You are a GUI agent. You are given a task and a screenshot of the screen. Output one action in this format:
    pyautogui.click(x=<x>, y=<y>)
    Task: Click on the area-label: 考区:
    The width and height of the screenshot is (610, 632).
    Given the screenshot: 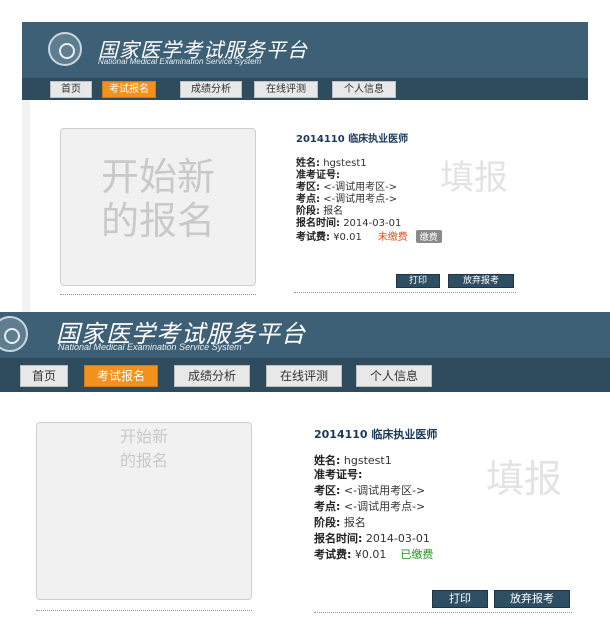 What is the action you would take?
    pyautogui.click(x=327, y=490)
    